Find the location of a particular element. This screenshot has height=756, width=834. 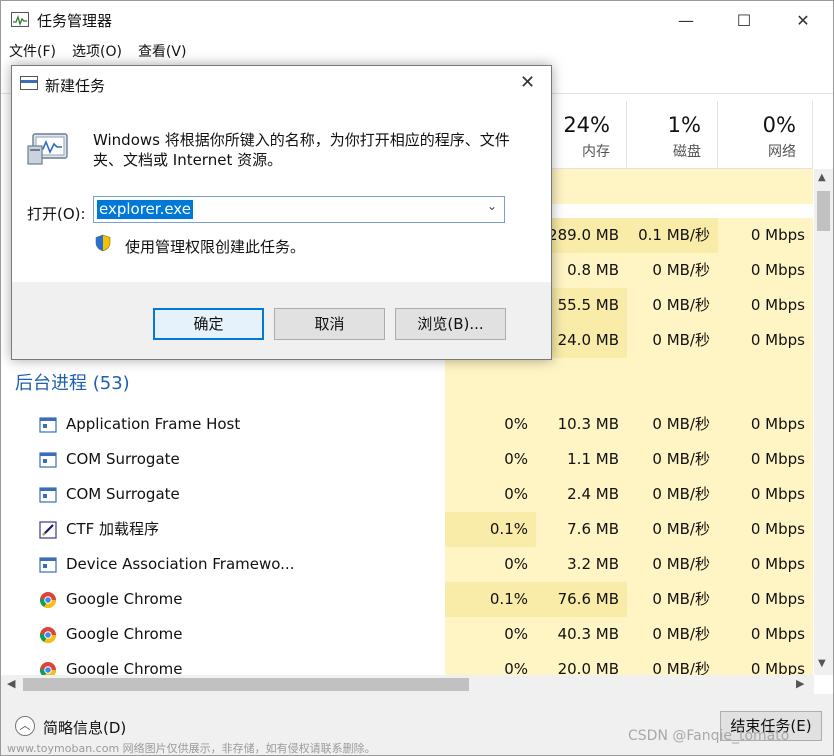

cancel-button: 取消 is located at coordinates (329, 324).